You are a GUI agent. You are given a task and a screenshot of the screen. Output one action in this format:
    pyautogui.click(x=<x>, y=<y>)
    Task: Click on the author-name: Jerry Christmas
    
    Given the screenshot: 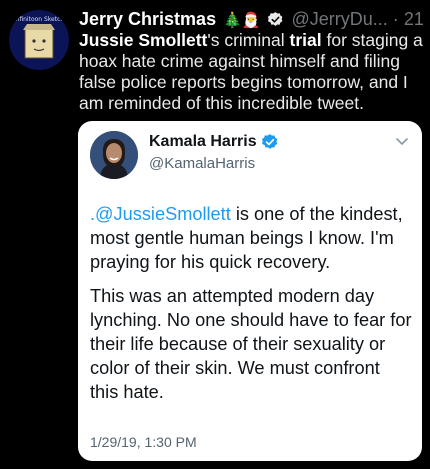 What is the action you would take?
    pyautogui.click(x=147, y=19)
    